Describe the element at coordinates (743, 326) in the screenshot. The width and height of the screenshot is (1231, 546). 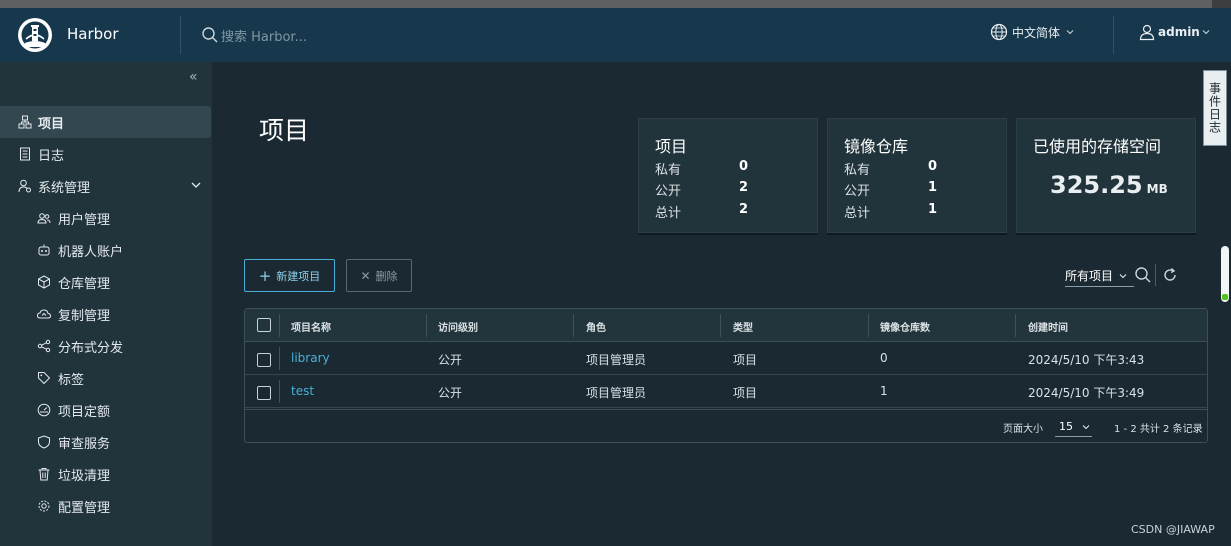
I see `column-header-type: 类型` at that location.